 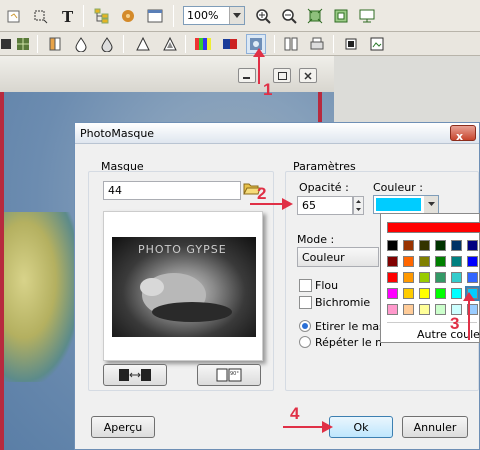 I want to click on window-icon, so click(x=155, y=16).